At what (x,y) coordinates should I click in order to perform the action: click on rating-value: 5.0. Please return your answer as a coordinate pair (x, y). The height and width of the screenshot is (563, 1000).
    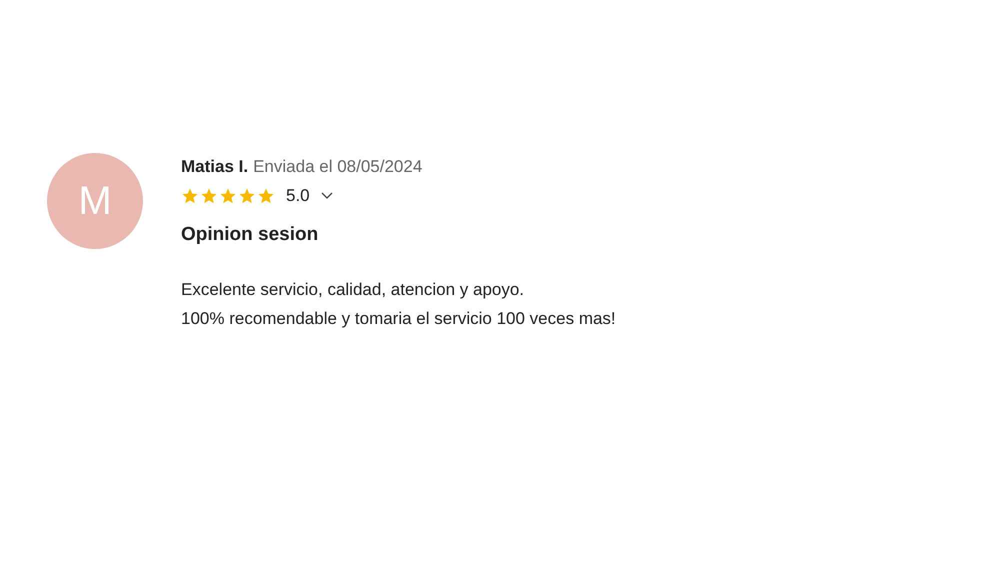
    Looking at the image, I should click on (298, 196).